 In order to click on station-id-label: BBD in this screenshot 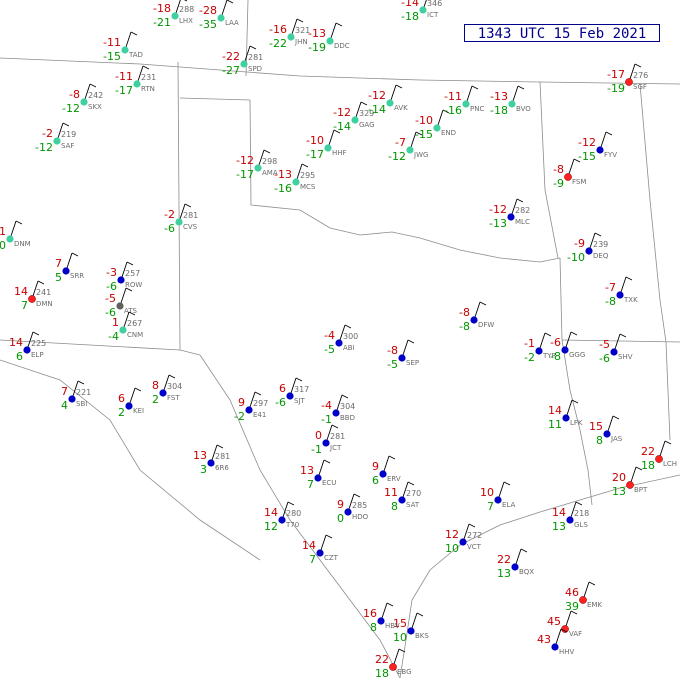, I will do `click(347, 418)`.